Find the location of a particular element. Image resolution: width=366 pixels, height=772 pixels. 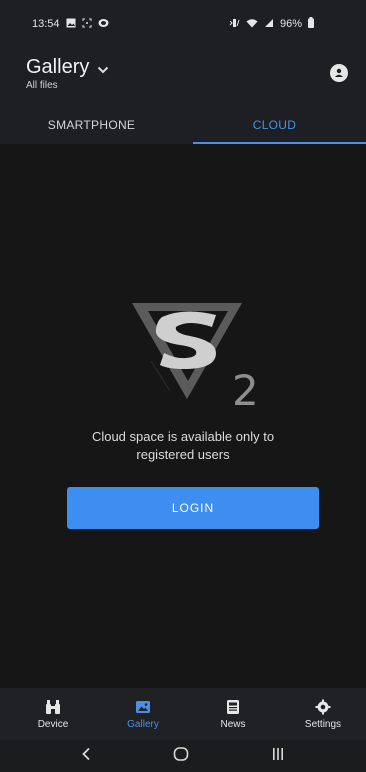

cloud-message-line2: registered users is located at coordinates (183, 454).